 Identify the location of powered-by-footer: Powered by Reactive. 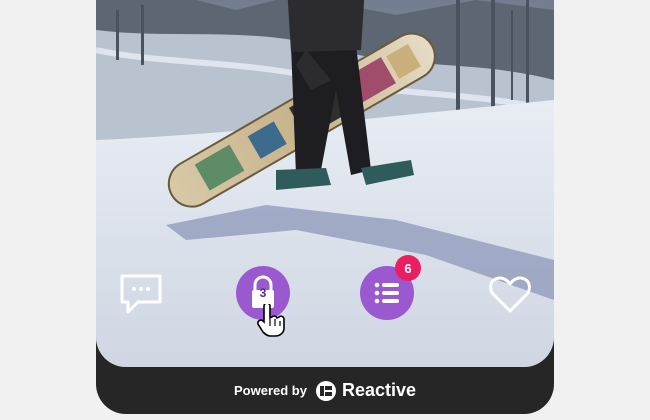
(325, 390).